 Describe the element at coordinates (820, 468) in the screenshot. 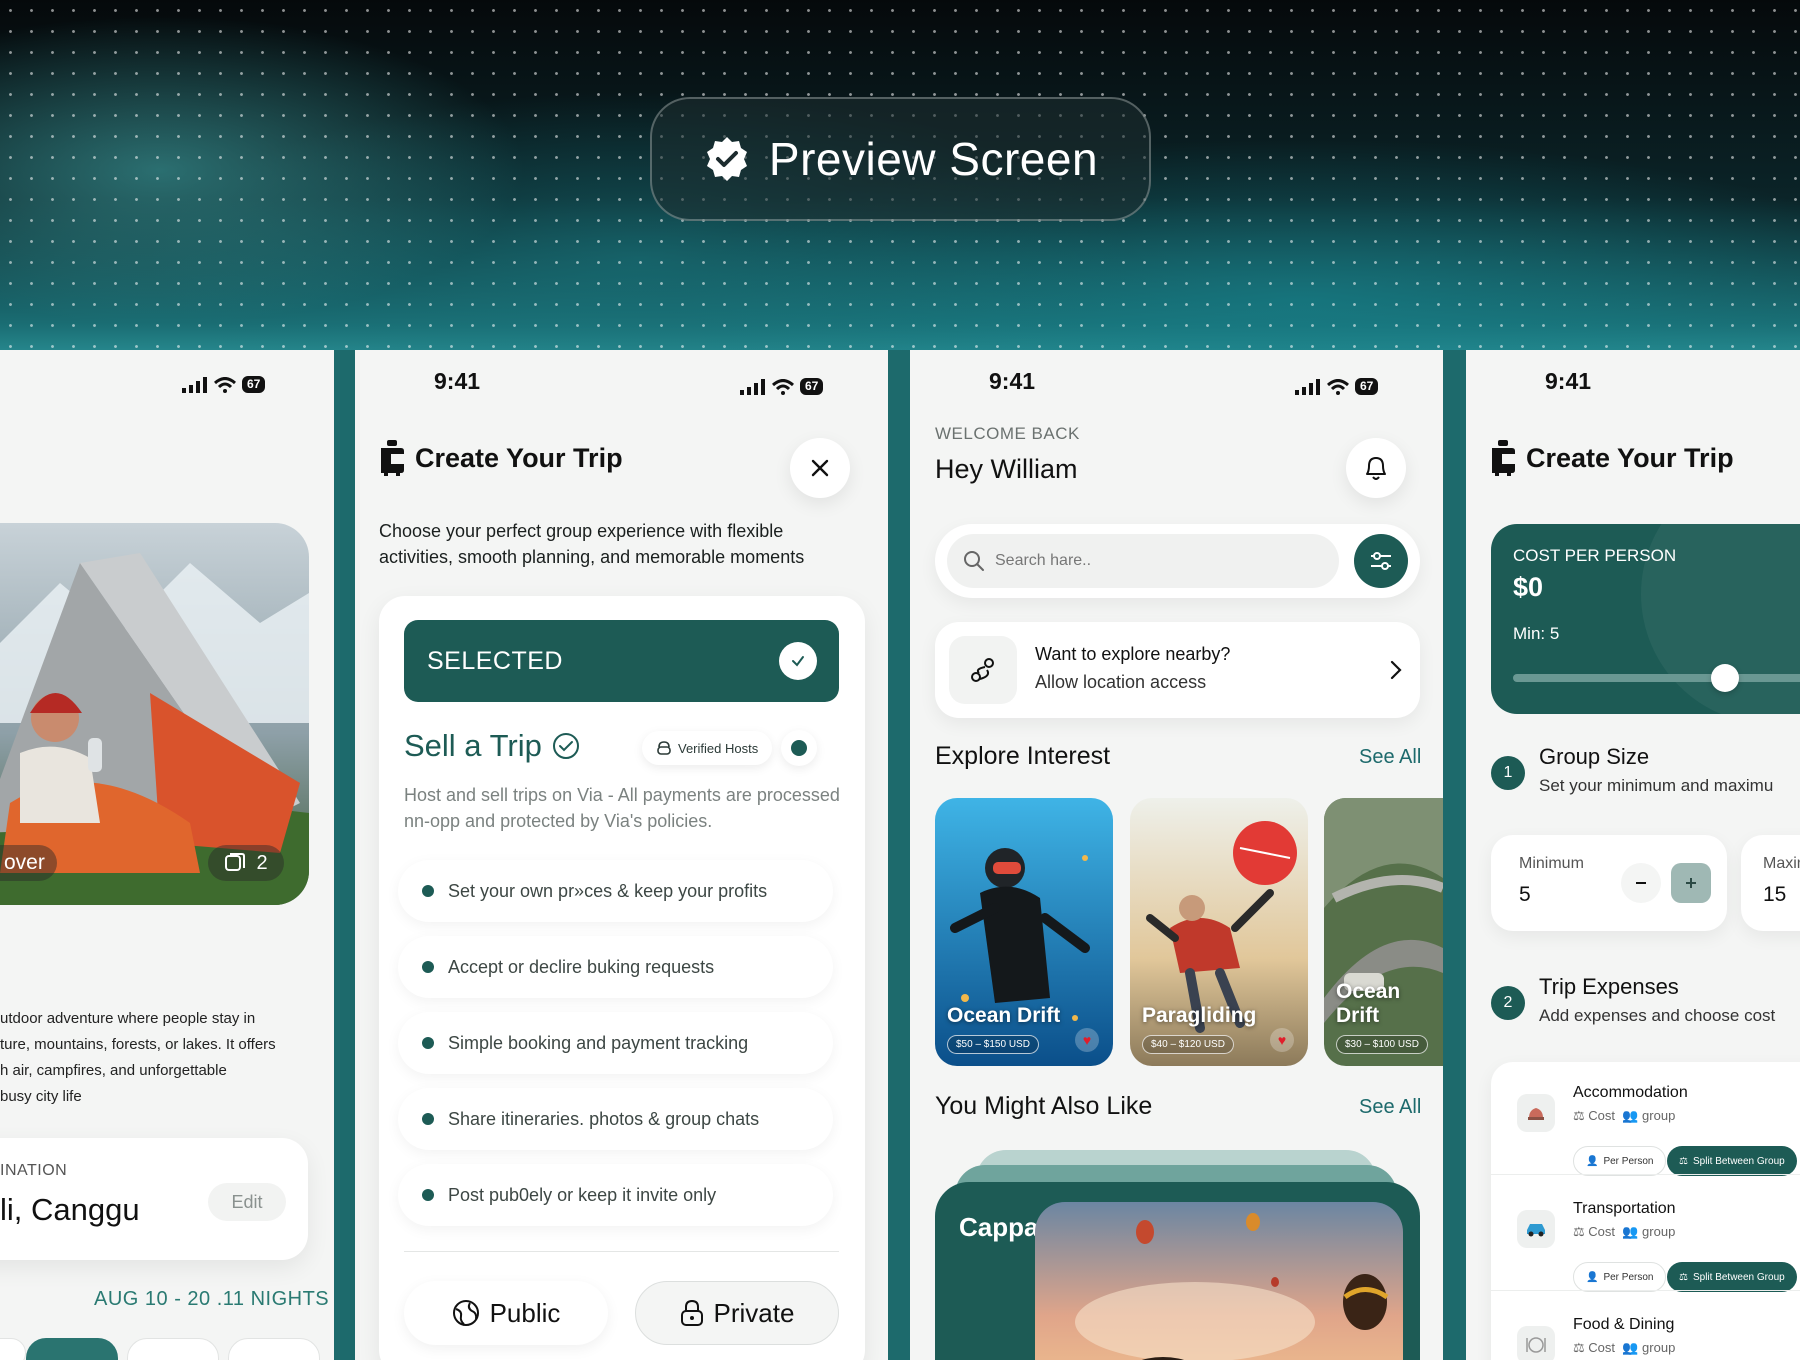

I see `close-button` at that location.